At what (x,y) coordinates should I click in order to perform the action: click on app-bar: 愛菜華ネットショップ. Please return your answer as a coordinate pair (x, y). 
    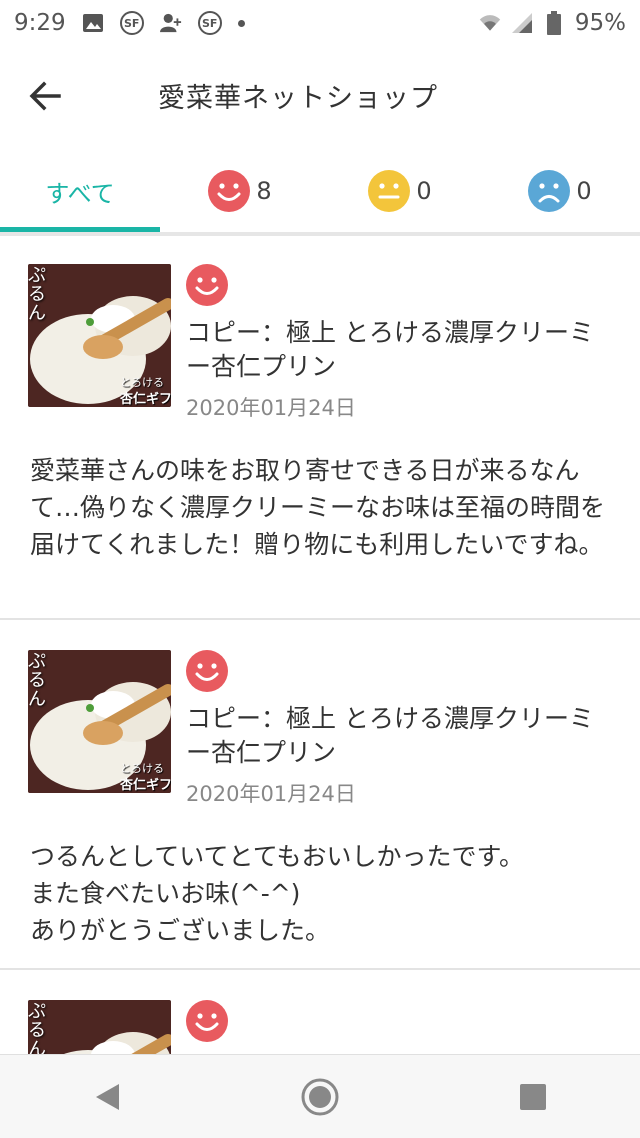
    Looking at the image, I should click on (320, 94).